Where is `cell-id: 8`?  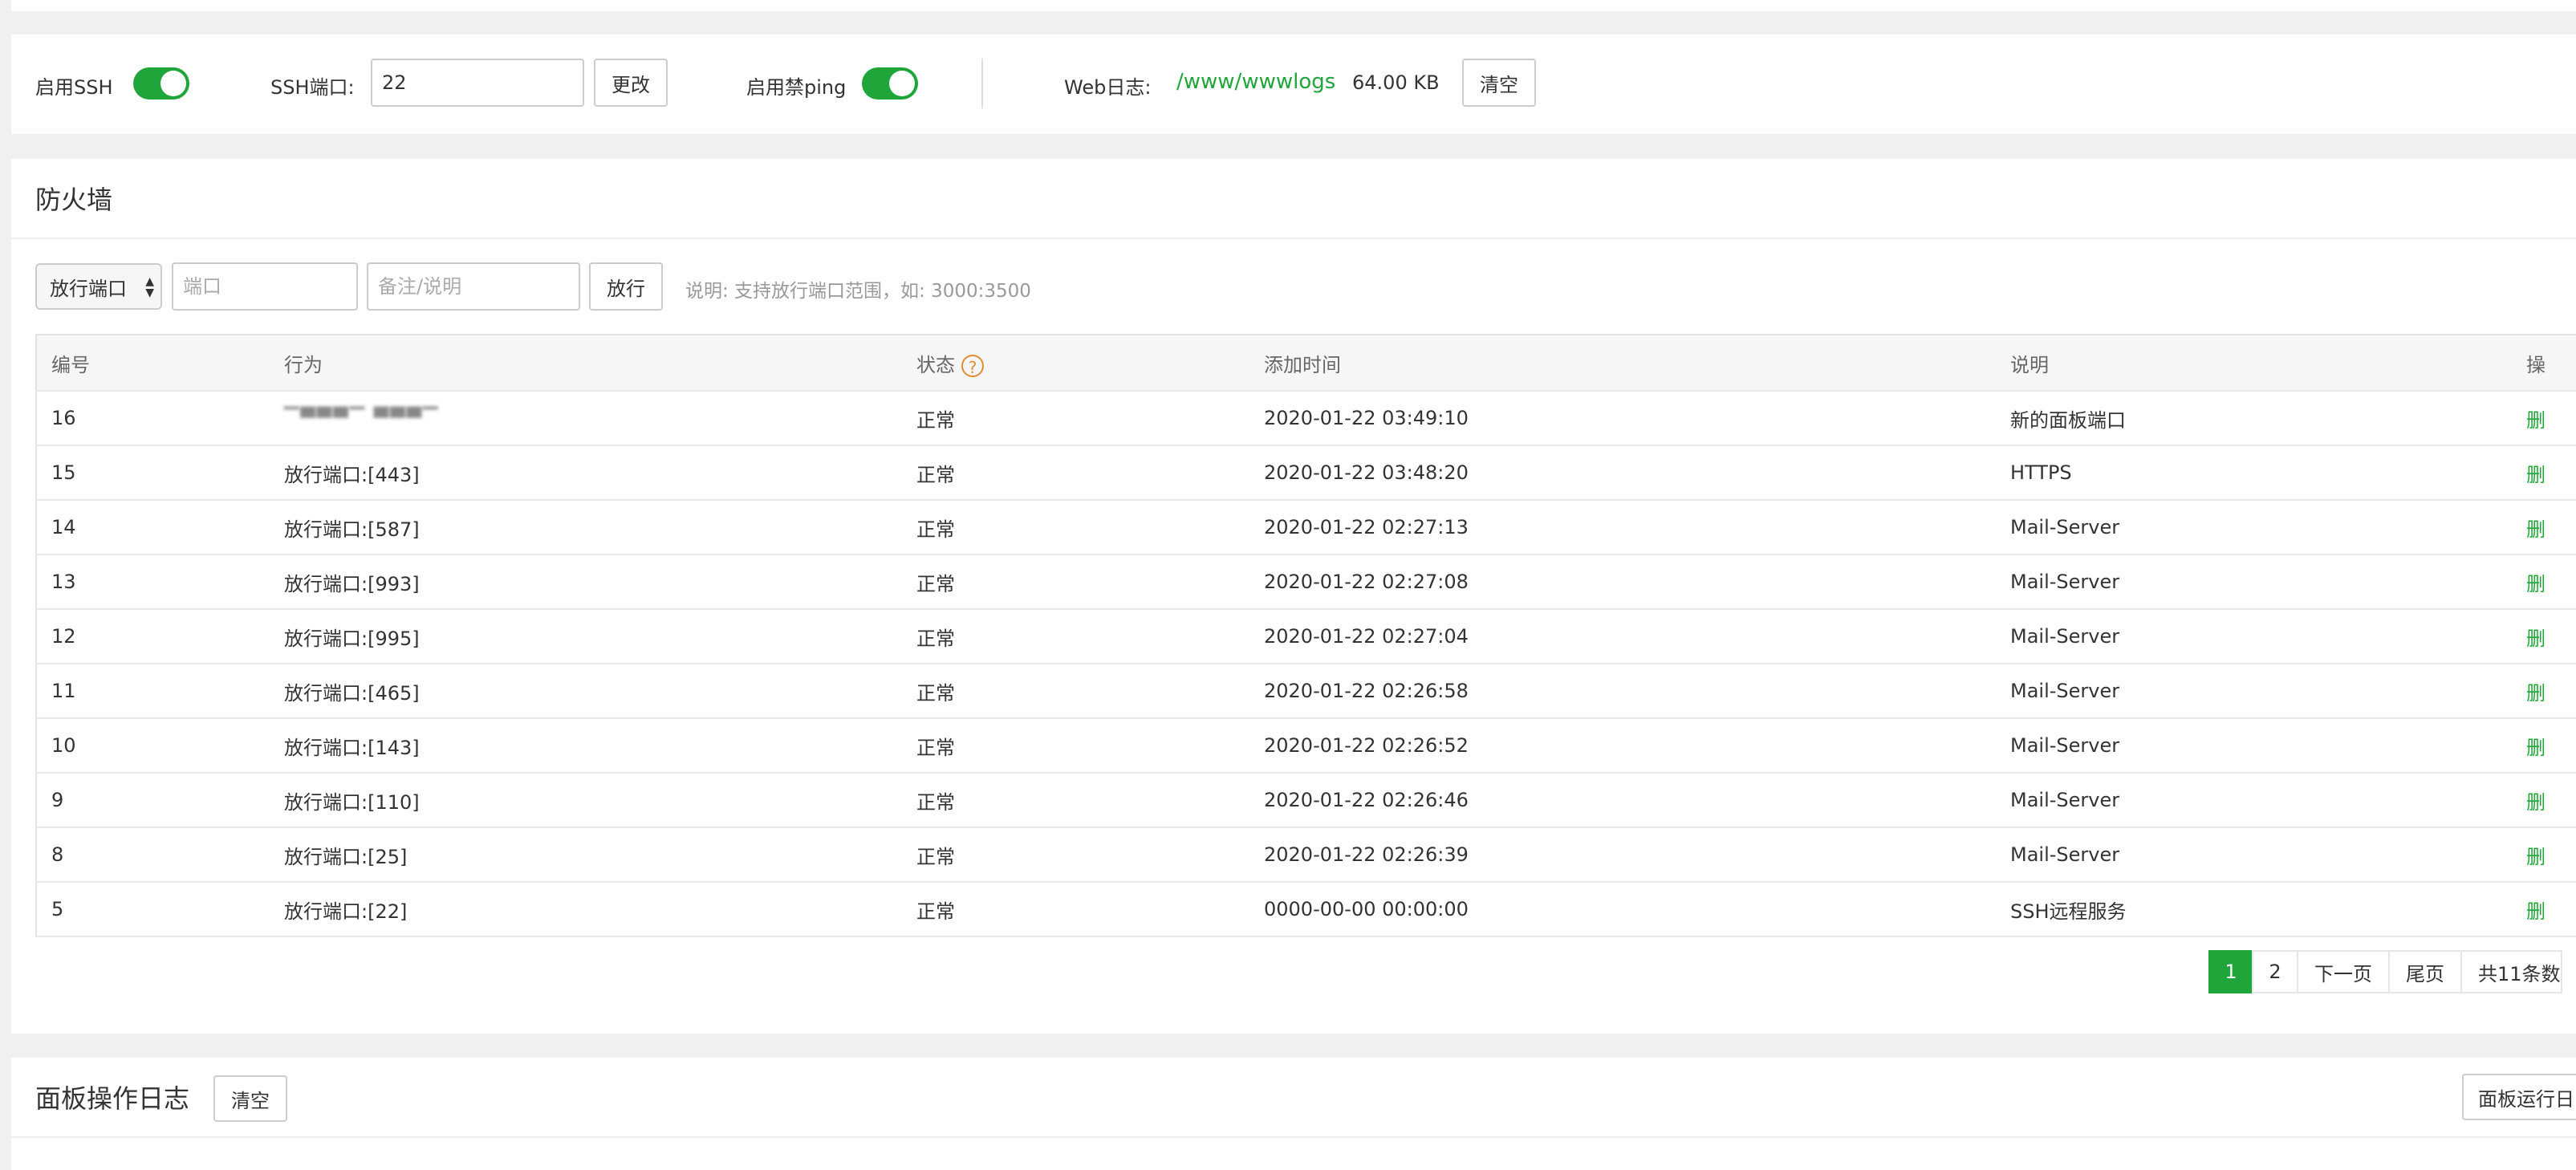 cell-id: 8 is located at coordinates (152, 855).